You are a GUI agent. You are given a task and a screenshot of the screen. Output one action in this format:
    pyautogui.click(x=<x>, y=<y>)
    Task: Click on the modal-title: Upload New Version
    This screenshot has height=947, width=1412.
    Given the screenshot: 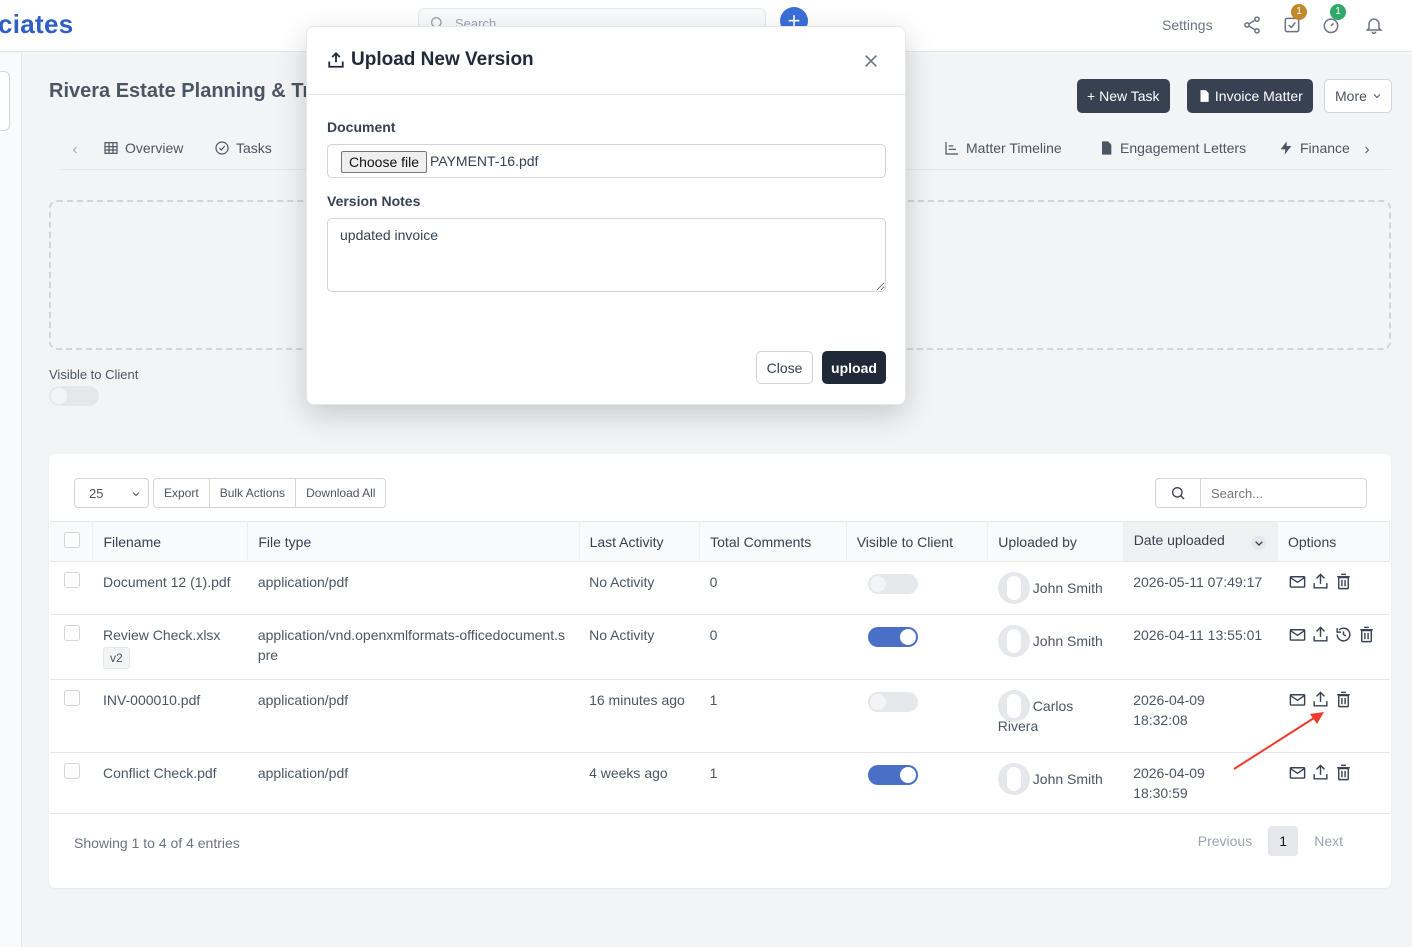 What is the action you would take?
    pyautogui.click(x=430, y=60)
    